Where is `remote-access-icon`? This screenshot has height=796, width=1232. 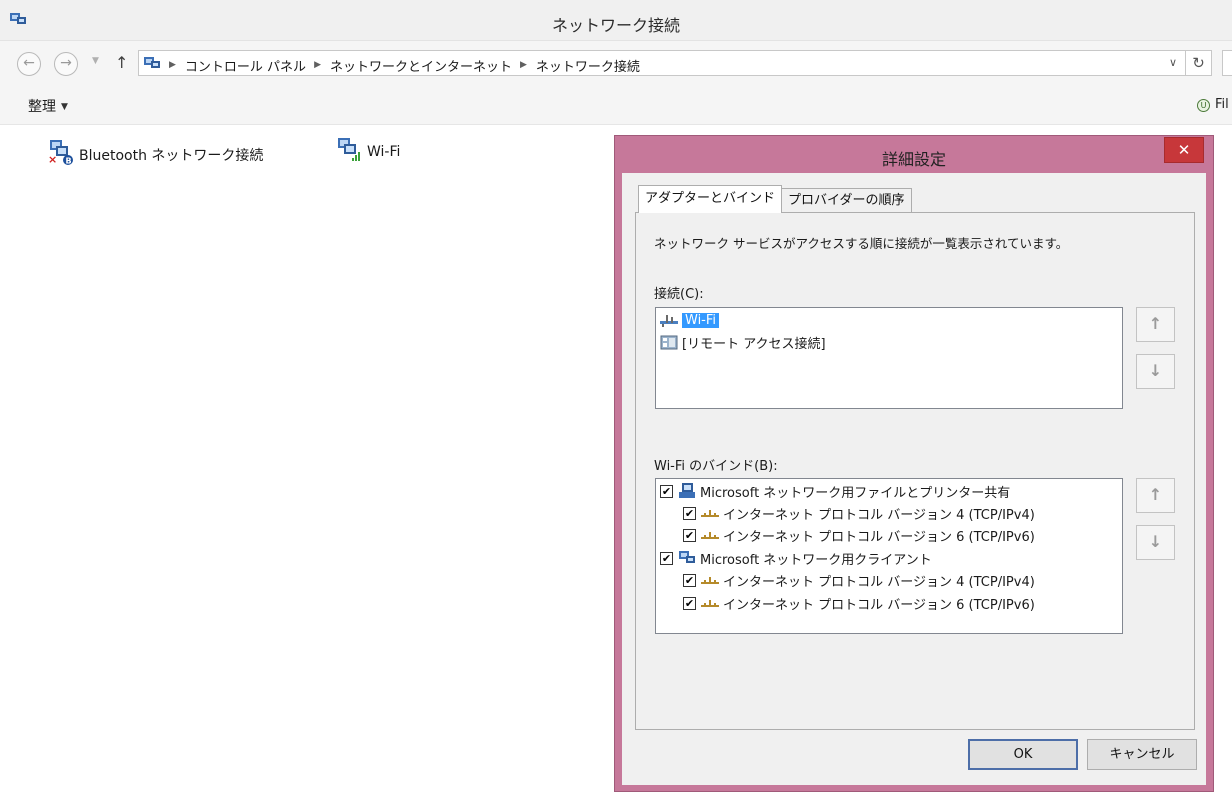 remote-access-icon is located at coordinates (669, 342).